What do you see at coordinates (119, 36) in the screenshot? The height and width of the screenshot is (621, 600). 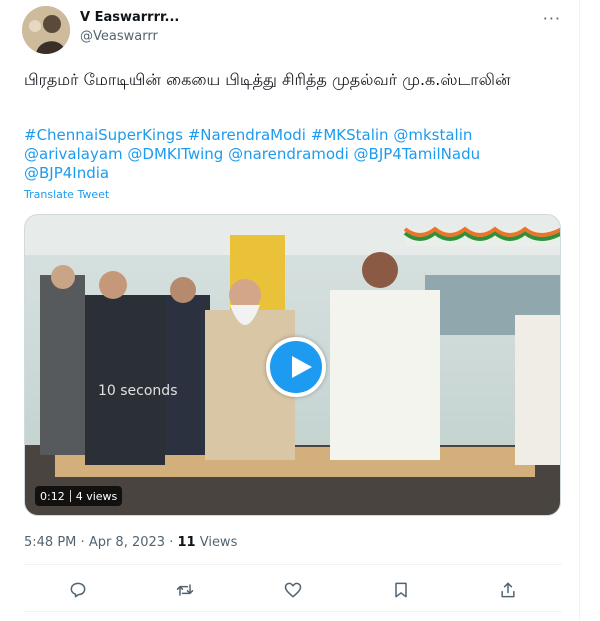 I see `author-handle: @Veaswarrr` at bounding box center [119, 36].